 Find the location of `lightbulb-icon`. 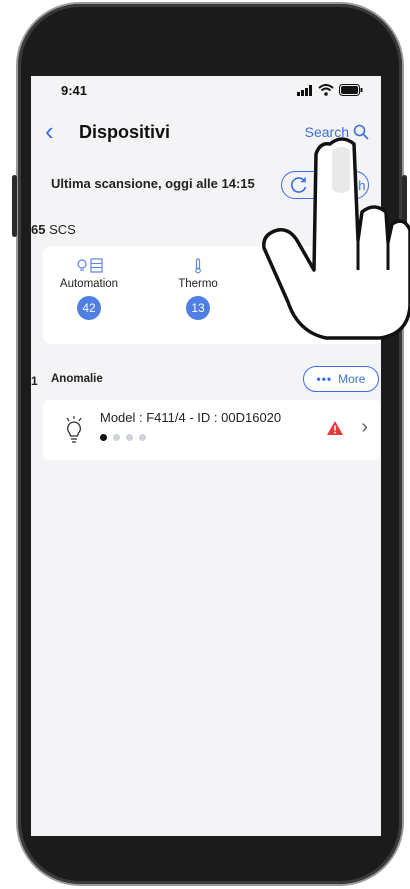

lightbulb-icon is located at coordinates (74, 429).